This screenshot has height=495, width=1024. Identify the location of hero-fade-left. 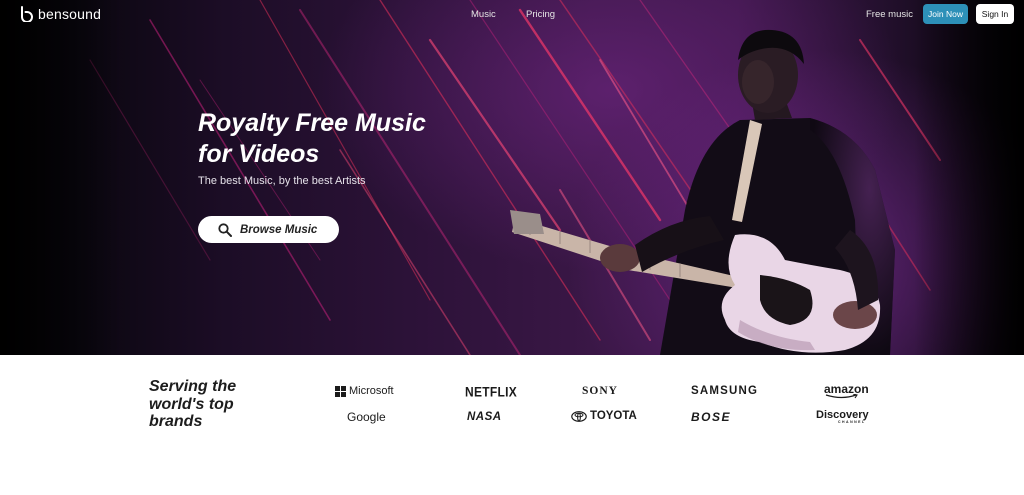
(60, 177).